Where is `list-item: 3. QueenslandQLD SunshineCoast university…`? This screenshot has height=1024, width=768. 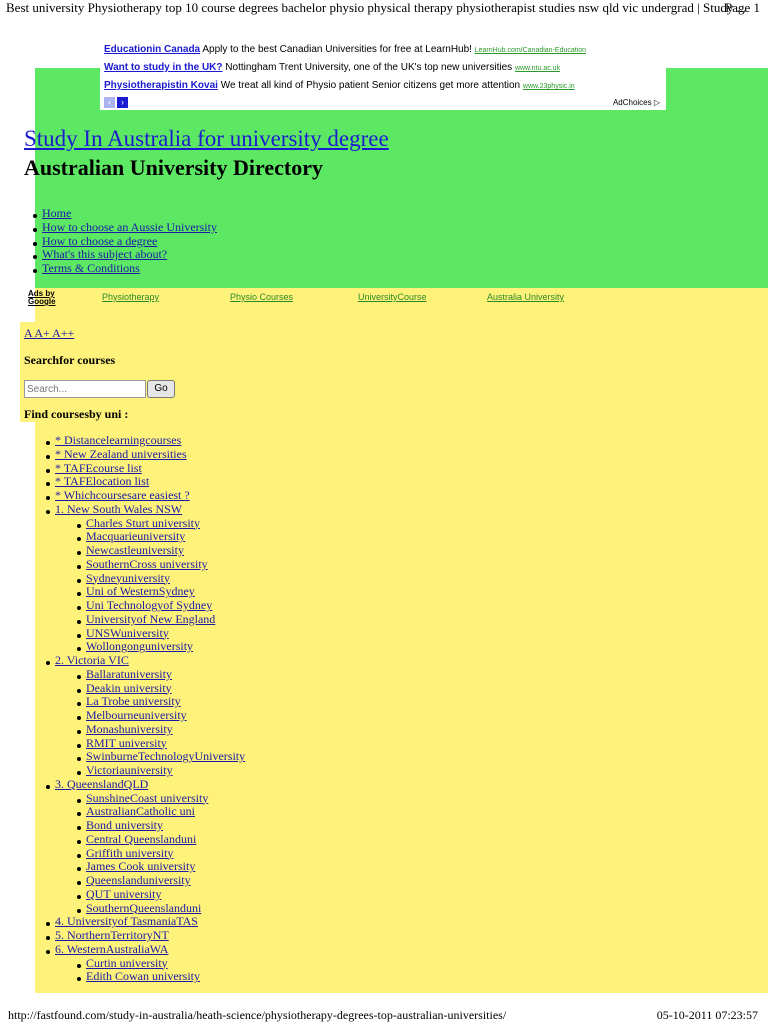 list-item: 3. QueenslandQLD SunshineCoast university… is located at coordinates (145, 846).